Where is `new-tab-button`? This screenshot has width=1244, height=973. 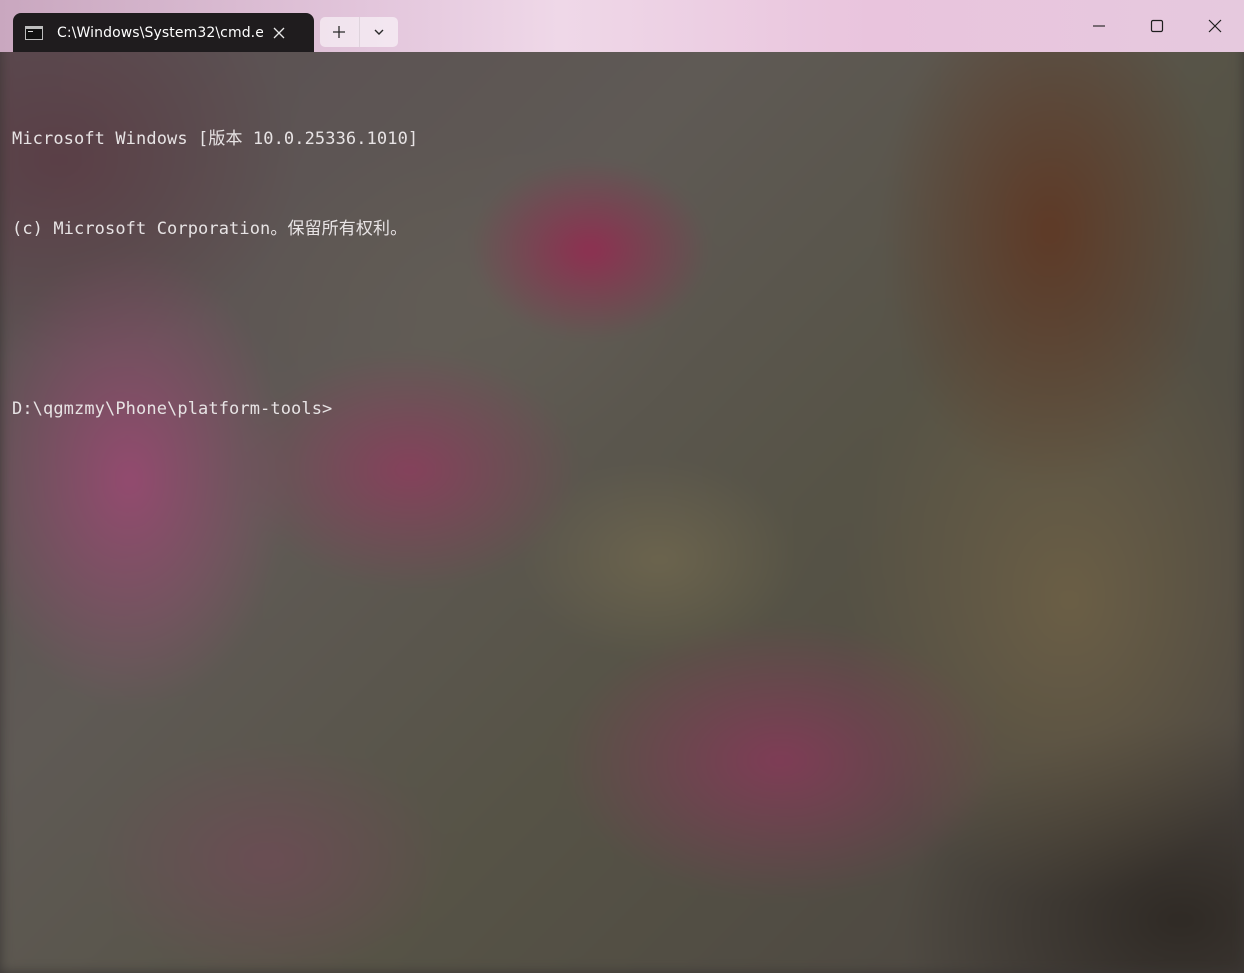 new-tab-button is located at coordinates (339, 32).